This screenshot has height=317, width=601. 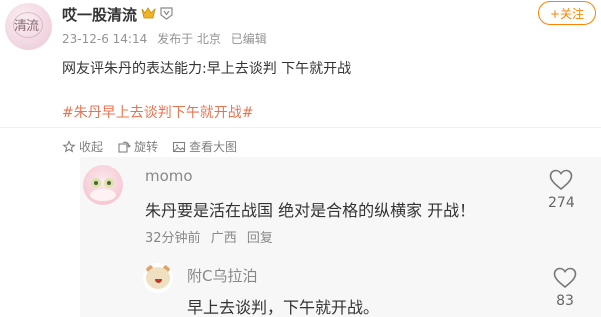 What do you see at coordinates (300, 127) in the screenshot?
I see `divider` at bounding box center [300, 127].